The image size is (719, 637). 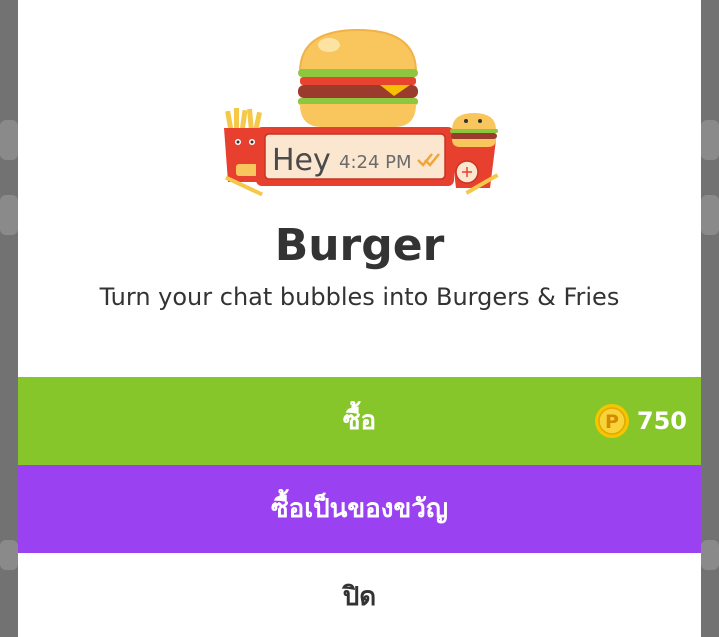 I want to click on gift-button-label: ซื้อเป็นของขวัญ, so click(x=359, y=509).